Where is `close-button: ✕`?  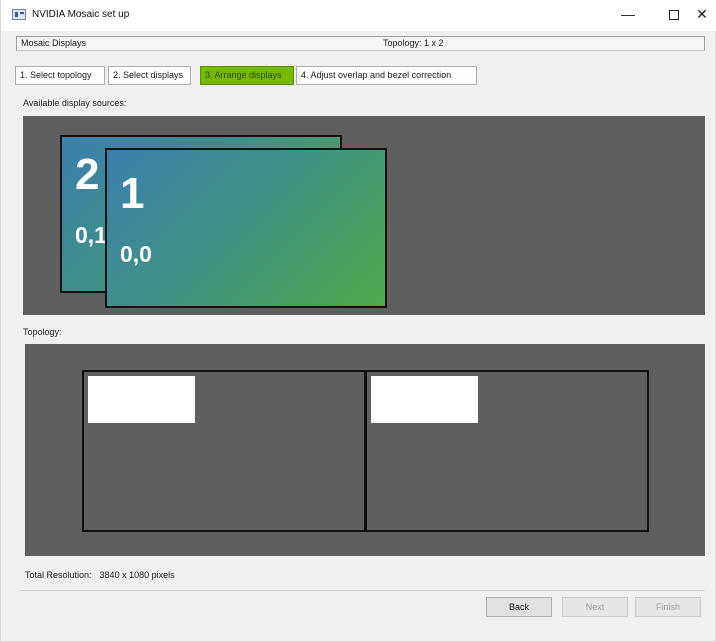 close-button: ✕ is located at coordinates (701, 15).